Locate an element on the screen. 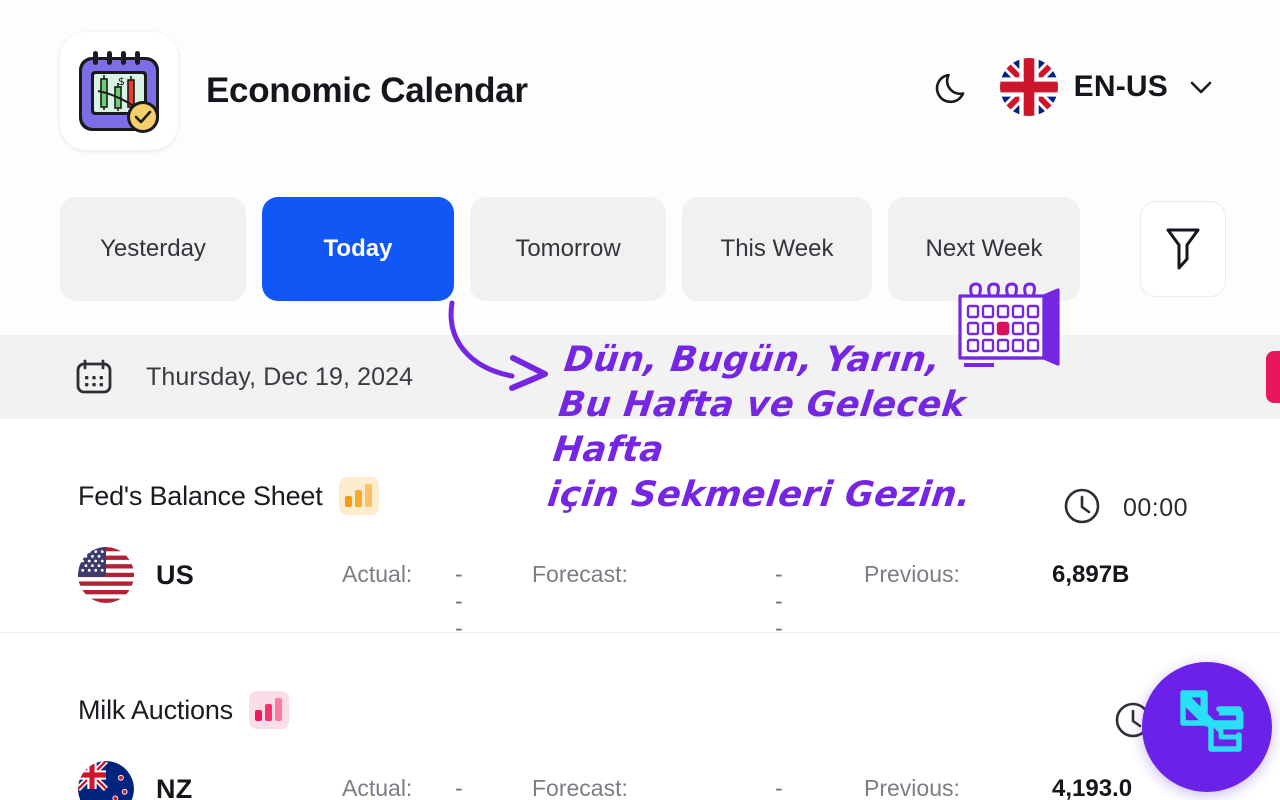  event-time-value: 00:00 is located at coordinates (1155, 508).